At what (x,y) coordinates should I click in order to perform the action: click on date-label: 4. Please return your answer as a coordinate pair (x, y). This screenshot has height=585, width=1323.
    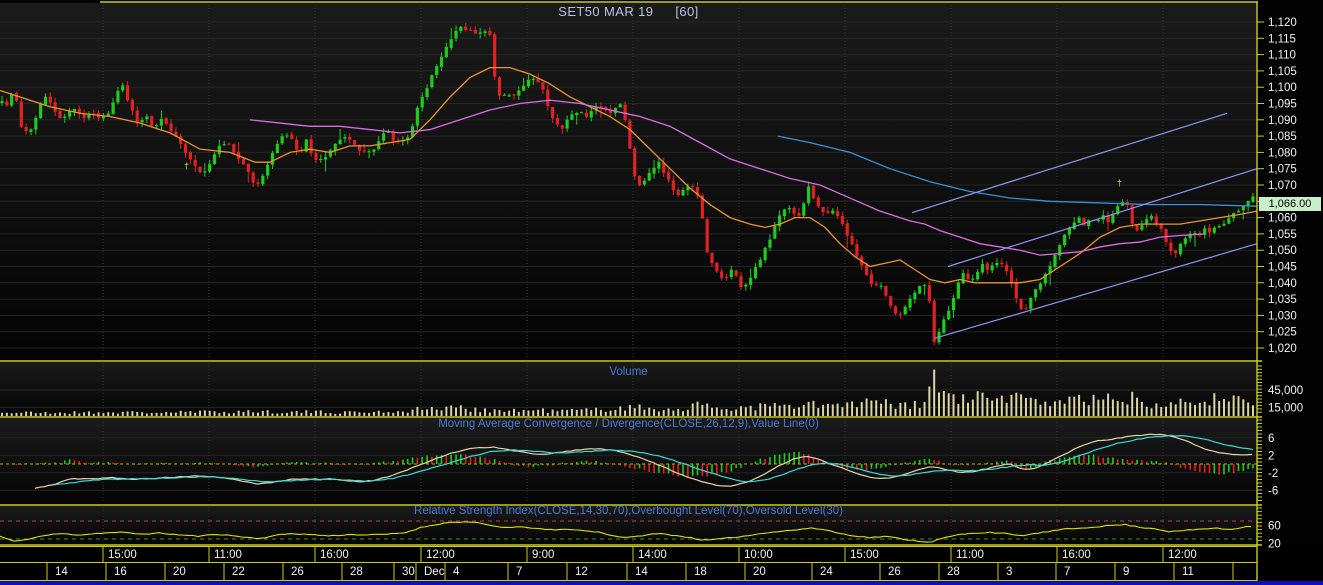
    Looking at the image, I should click on (456, 572).